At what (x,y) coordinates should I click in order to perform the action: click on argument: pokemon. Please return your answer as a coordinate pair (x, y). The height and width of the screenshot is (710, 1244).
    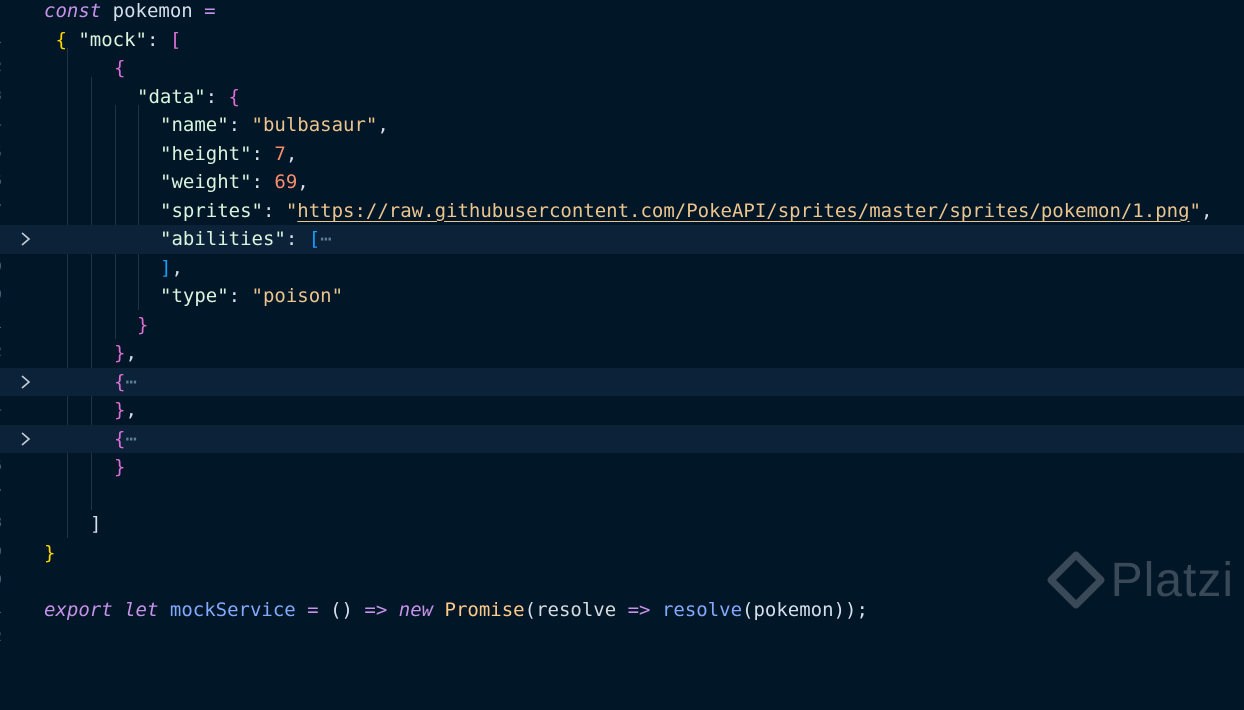
    Looking at the image, I should click on (793, 609).